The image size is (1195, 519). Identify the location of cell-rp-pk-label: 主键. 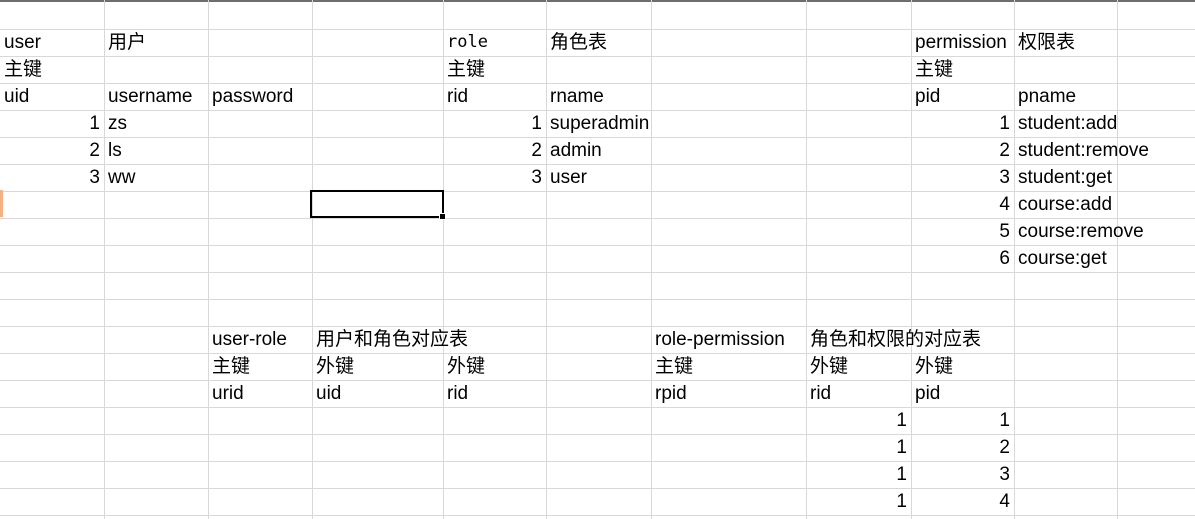
(728, 366).